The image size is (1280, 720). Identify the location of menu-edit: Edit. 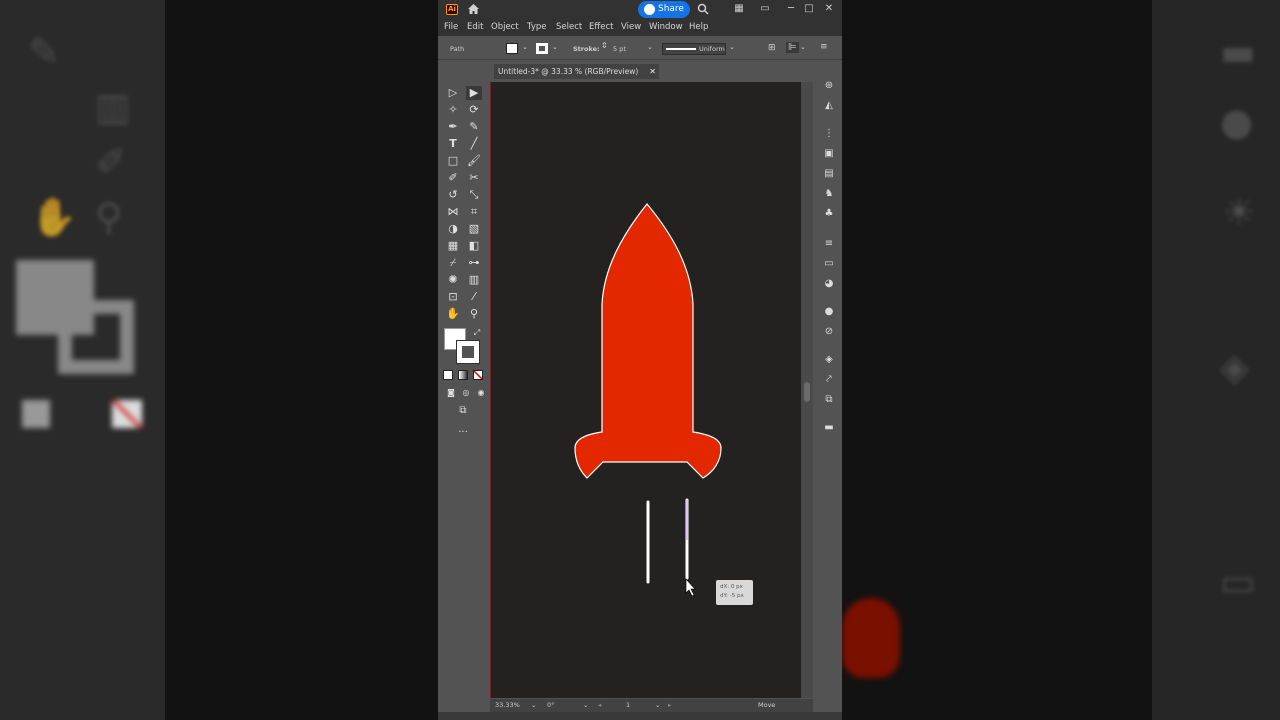
(475, 27).